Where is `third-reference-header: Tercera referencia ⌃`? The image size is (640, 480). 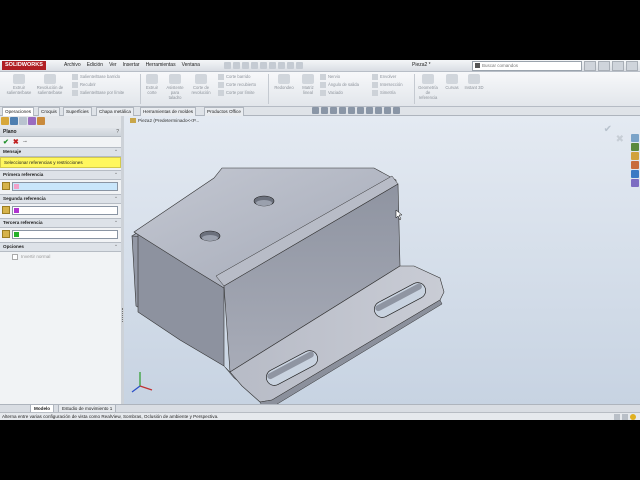
third-reference-header: Tercera referencia ⌃ is located at coordinates (60, 223).